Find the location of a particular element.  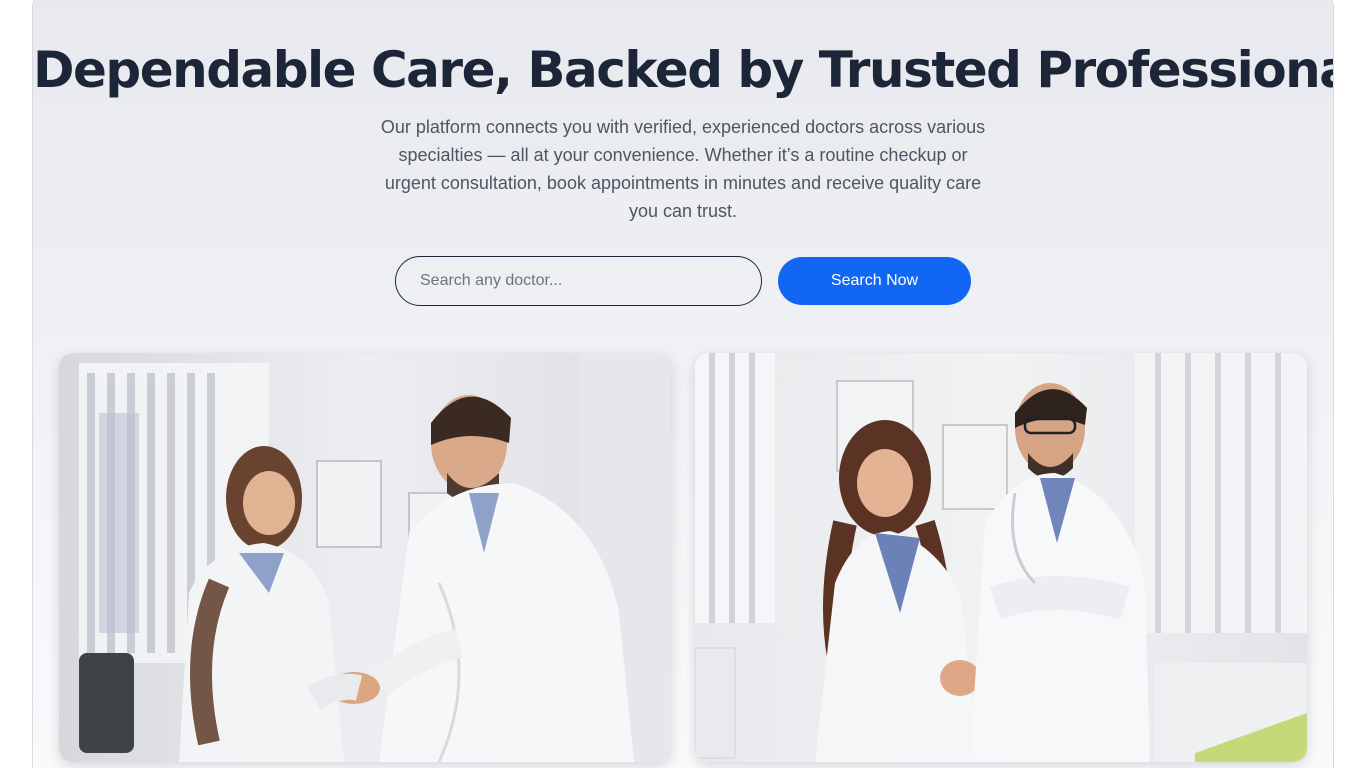

search-input is located at coordinates (578, 281).